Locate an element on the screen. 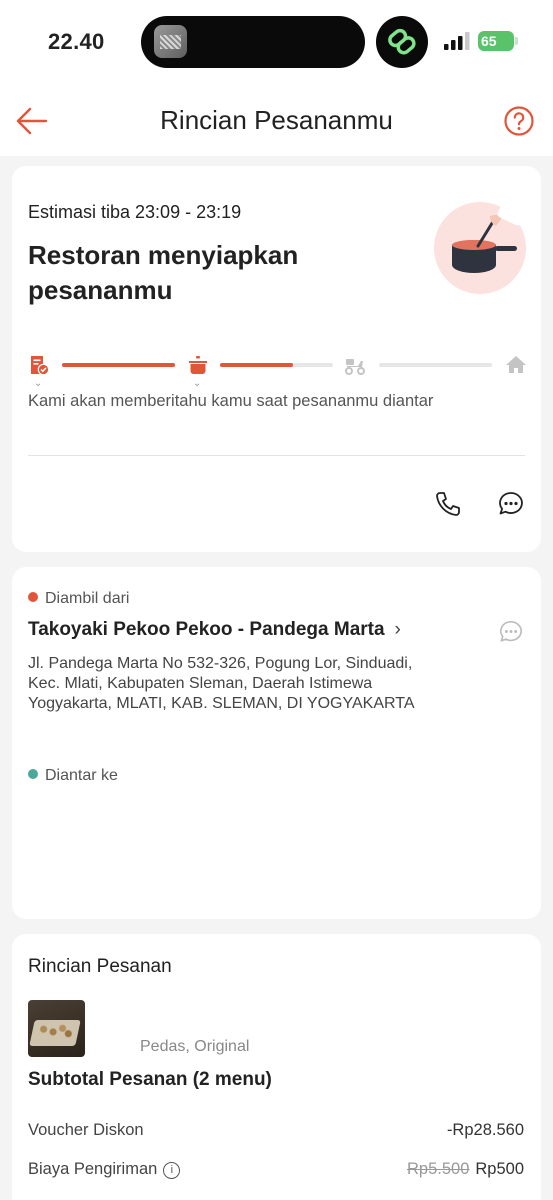 This screenshot has width=553, height=1200. link-app-icon is located at coordinates (402, 42).